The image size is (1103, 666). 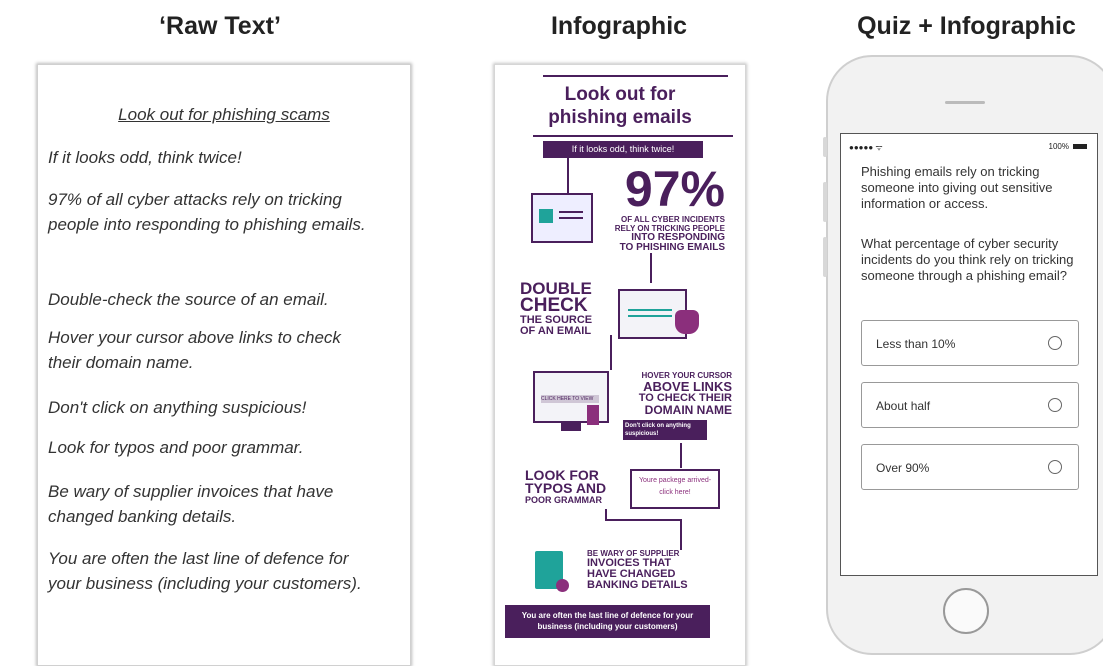 I want to click on option-label: About half, so click(x=903, y=406).